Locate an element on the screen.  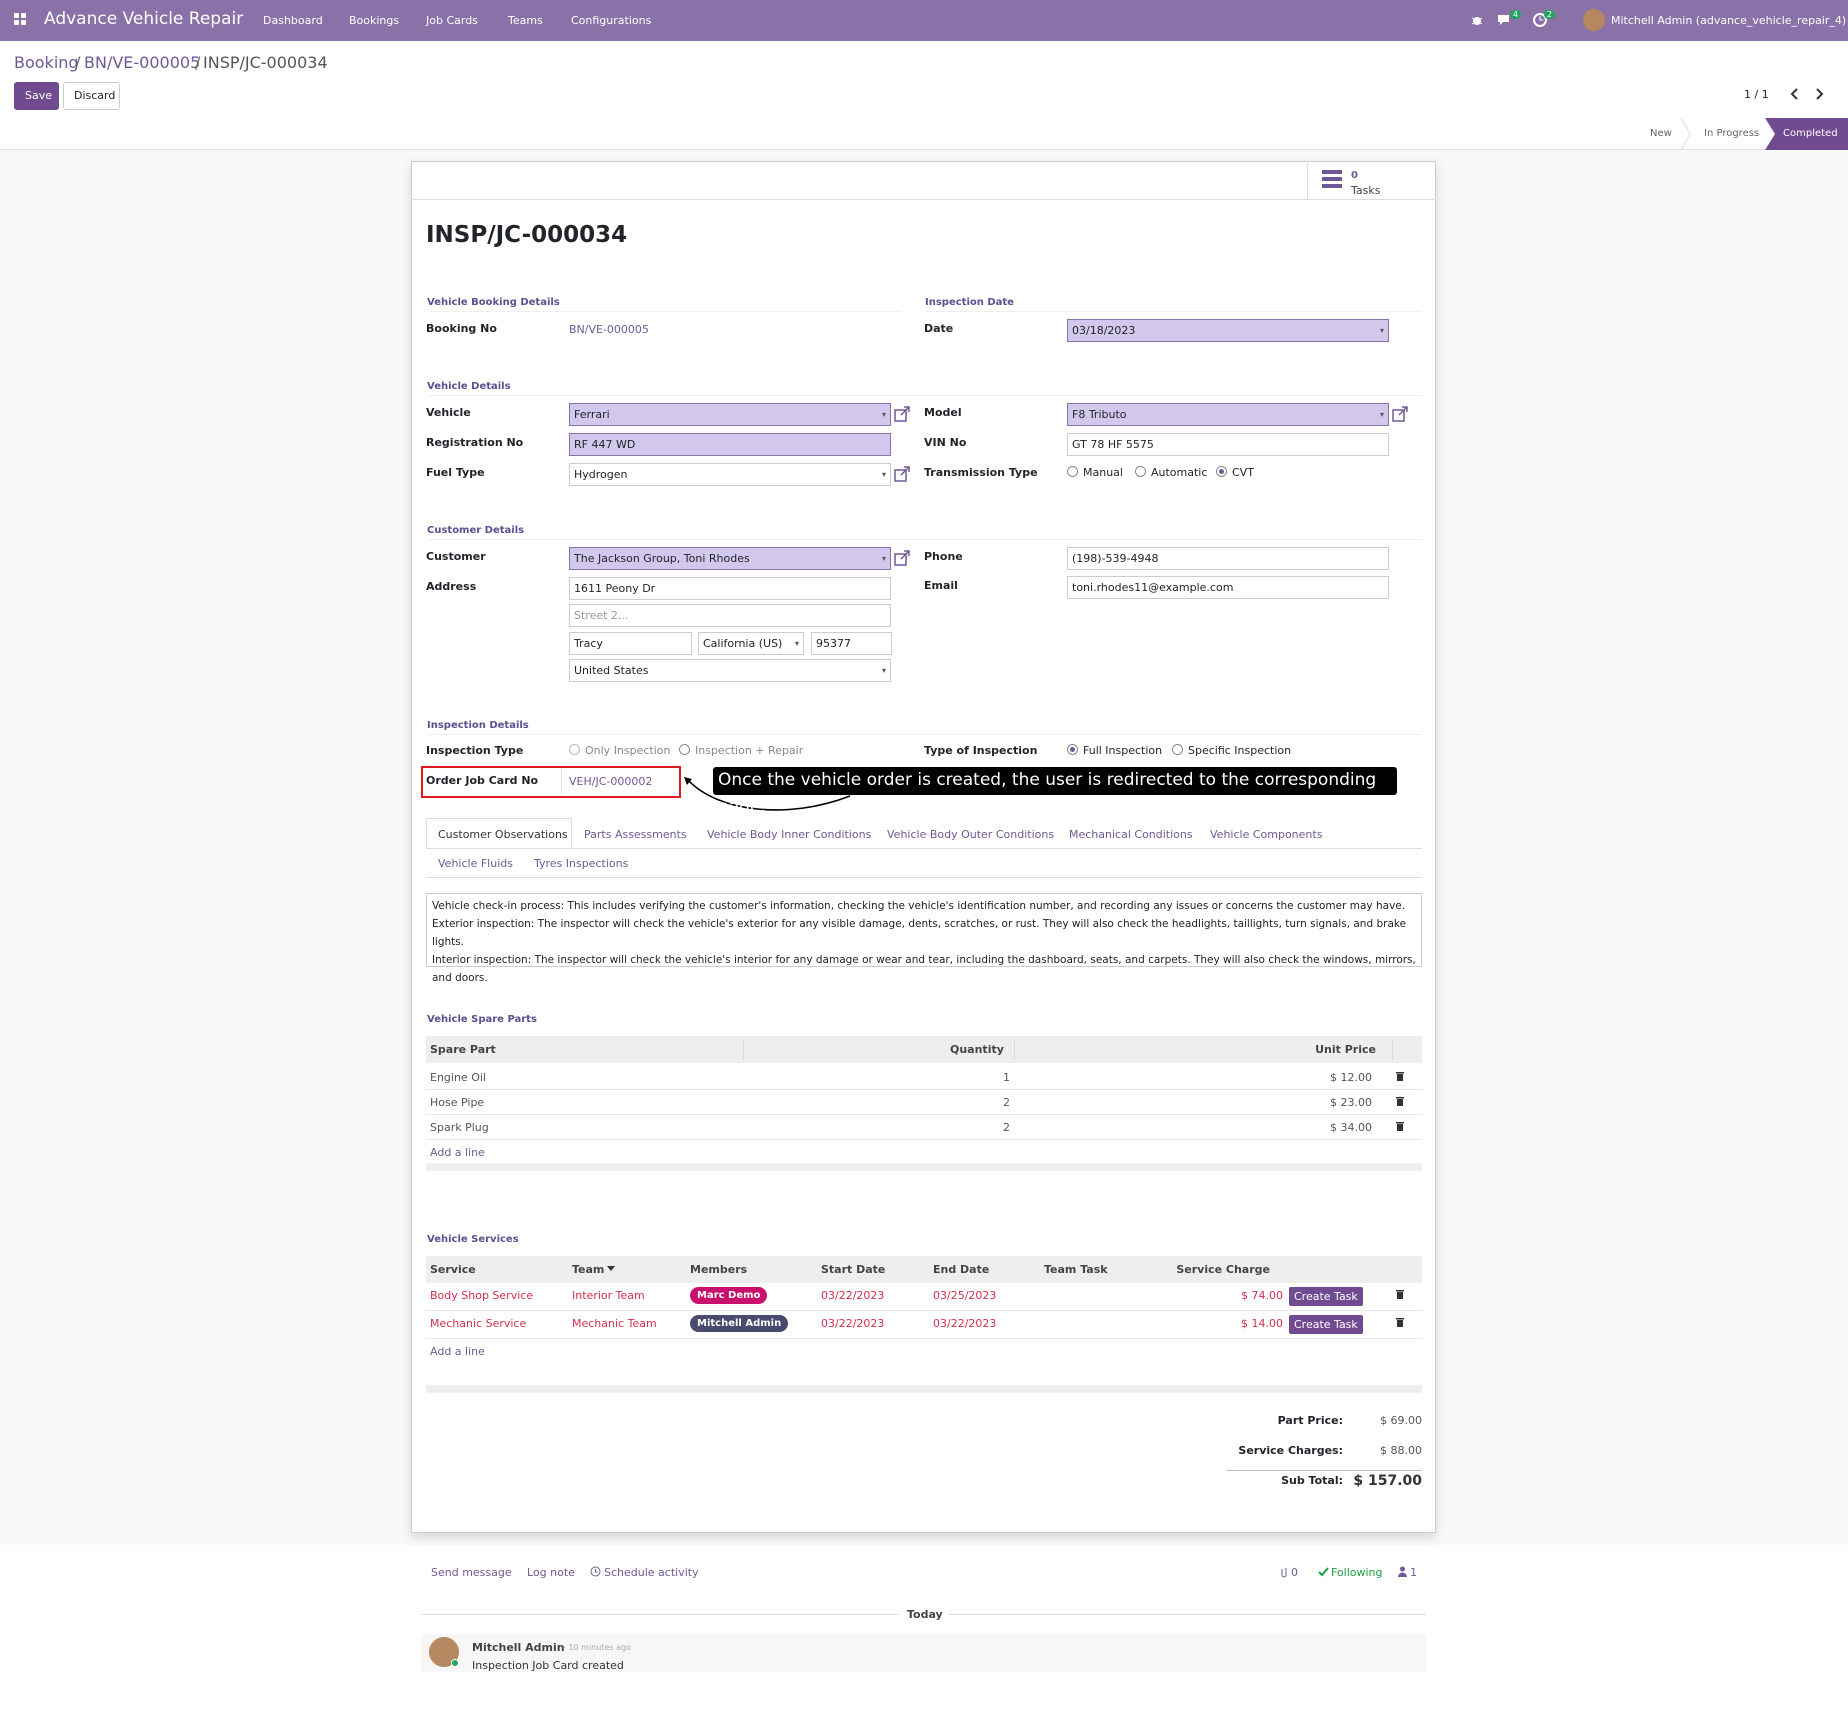
street-field: 1611 Peony Dr is located at coordinates (730, 588).